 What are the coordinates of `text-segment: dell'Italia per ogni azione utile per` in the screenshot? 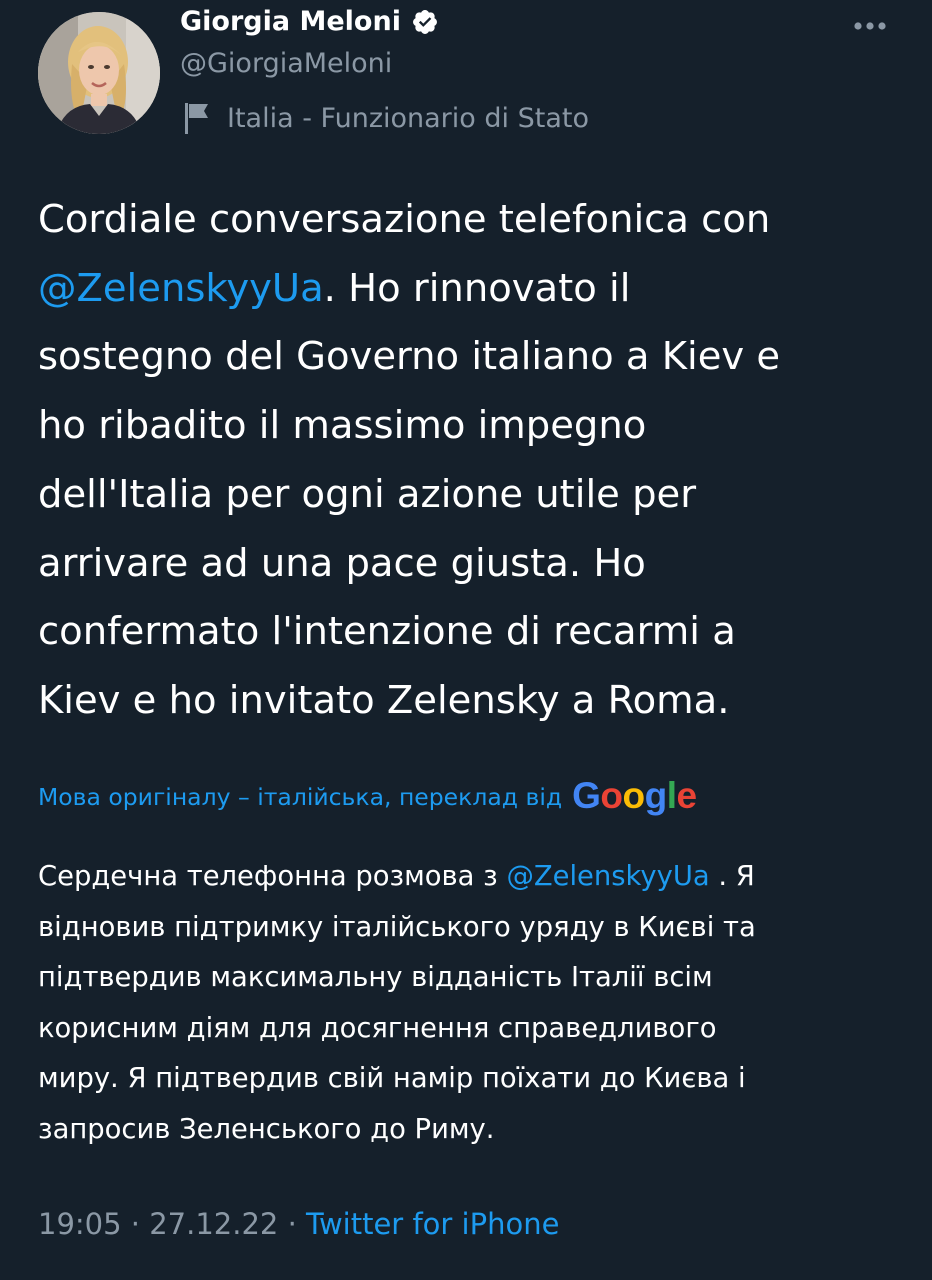 It's located at (367, 494).